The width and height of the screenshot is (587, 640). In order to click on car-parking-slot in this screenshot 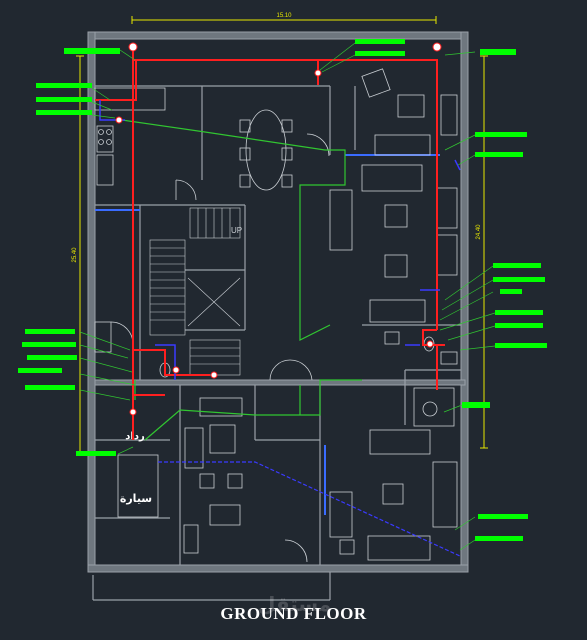, I will do `click(138, 486)`.